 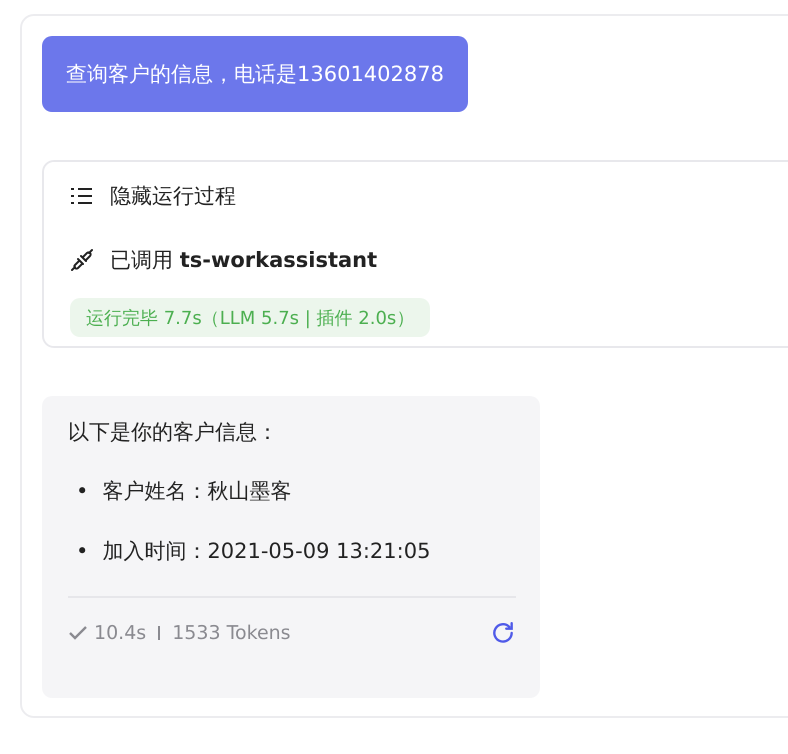 I want to click on refresh-button, so click(x=503, y=633).